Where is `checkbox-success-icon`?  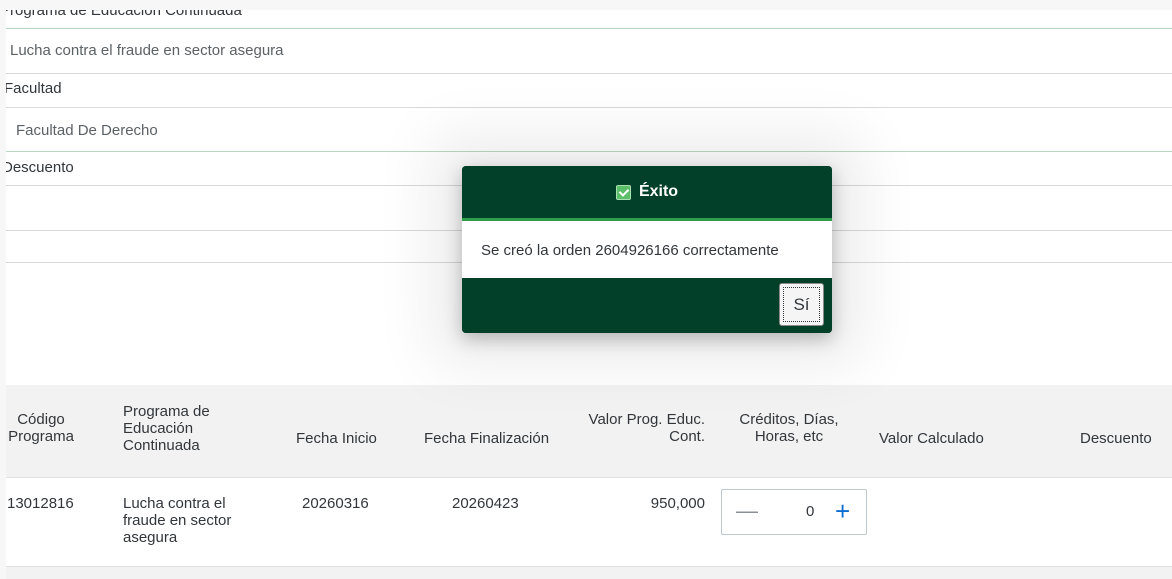 checkbox-success-icon is located at coordinates (623, 192).